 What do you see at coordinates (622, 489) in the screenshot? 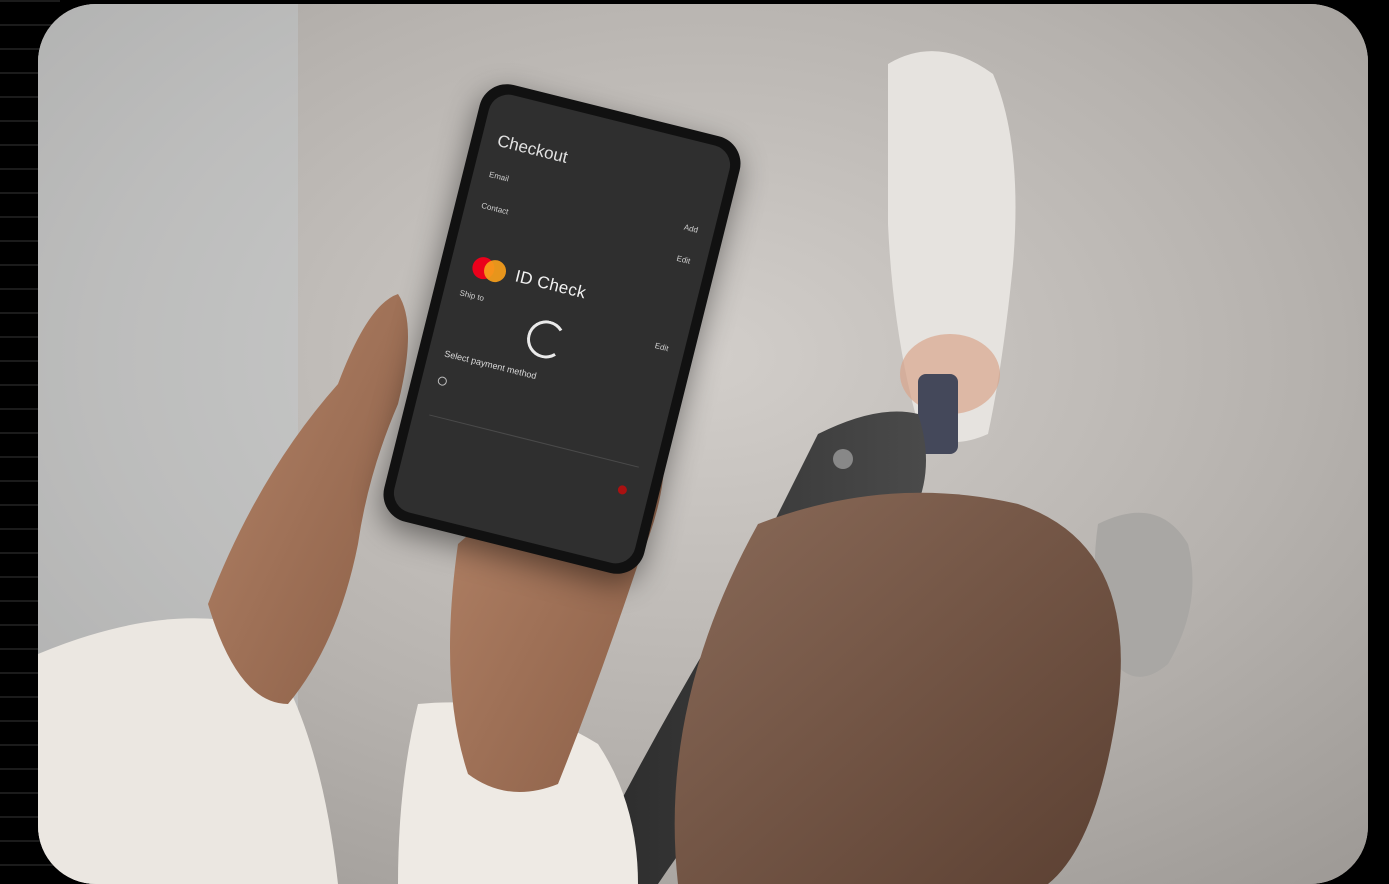
I see `card-brand-icon` at bounding box center [622, 489].